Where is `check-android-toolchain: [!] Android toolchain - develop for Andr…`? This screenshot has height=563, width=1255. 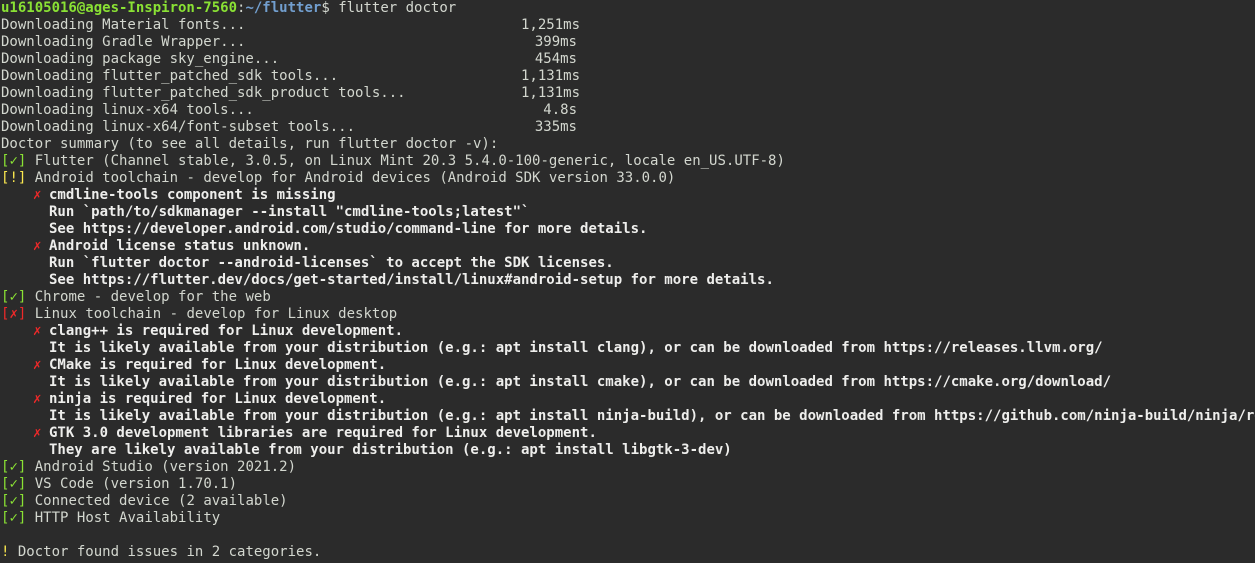
check-android-toolchain: [!] Android toolchain - develop for Andr… is located at coordinates (628, 178).